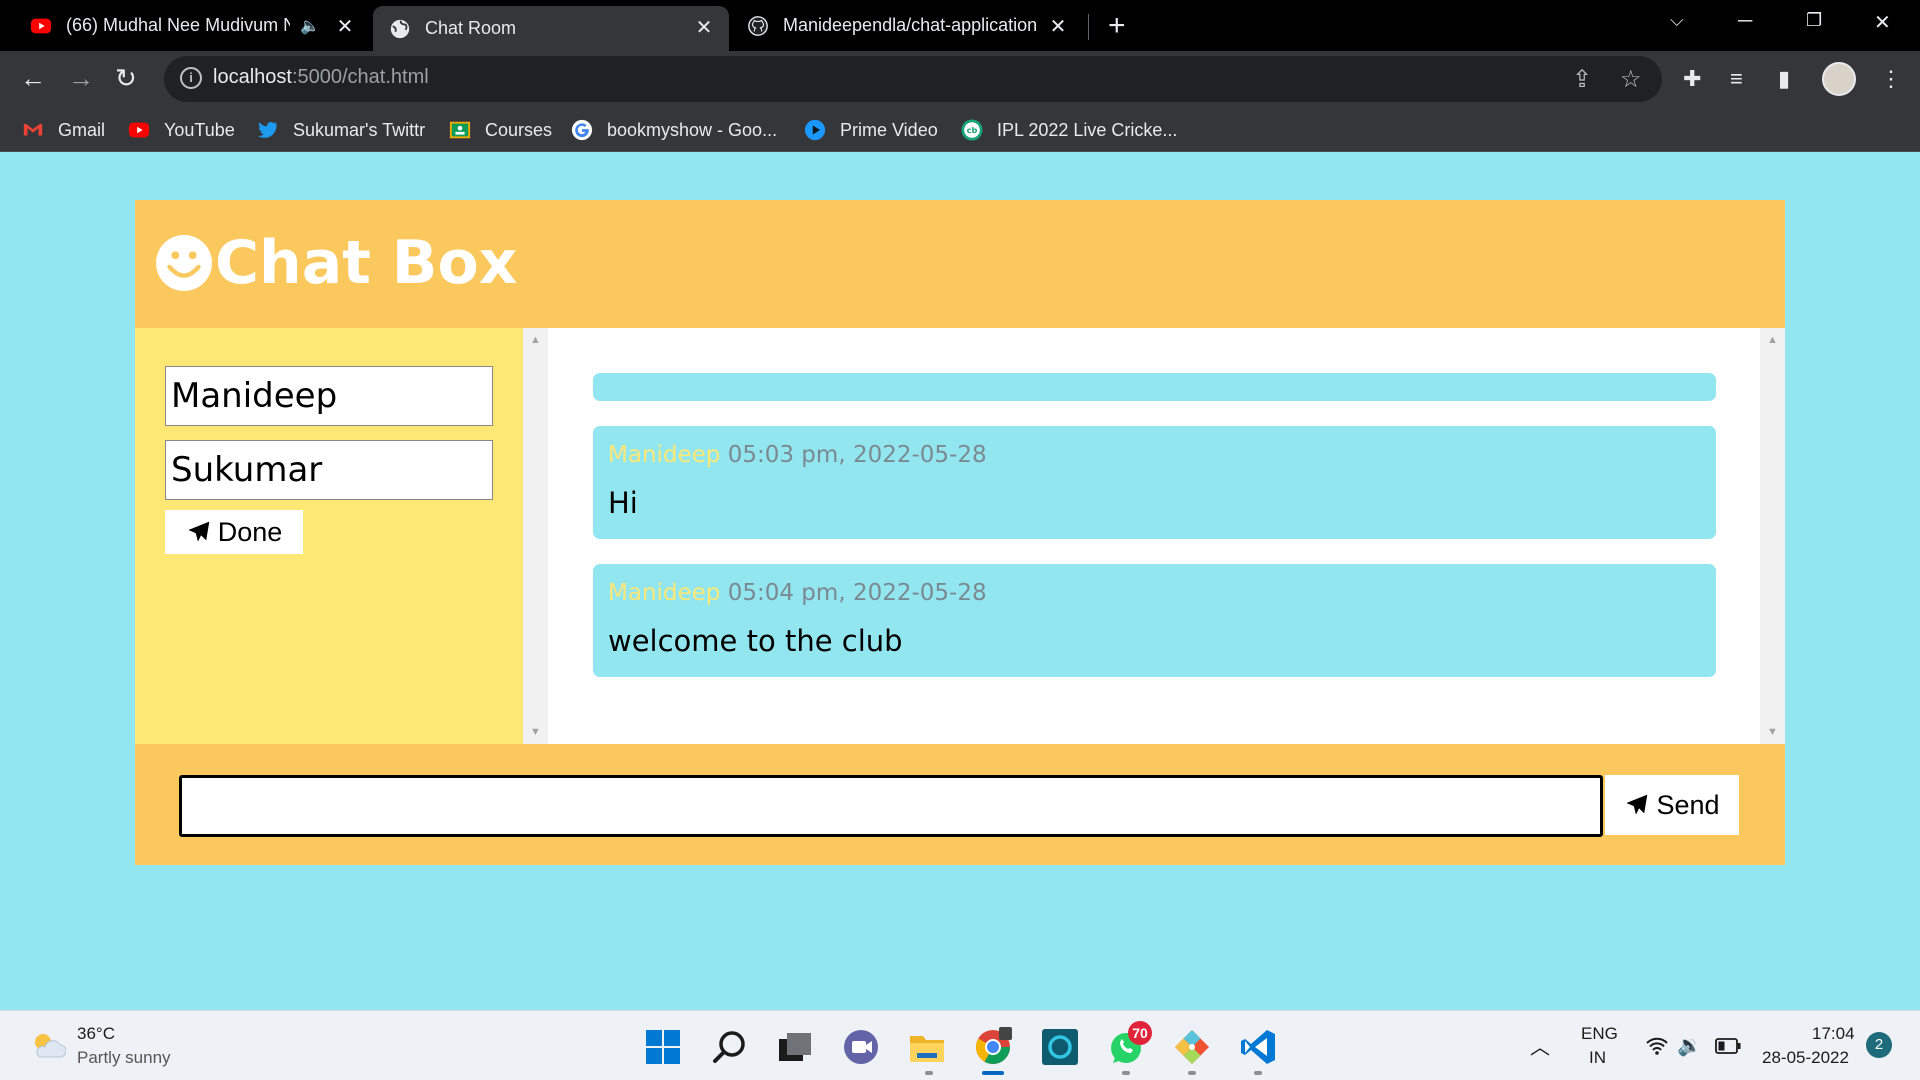 This screenshot has height=1080, width=1920. Describe the element at coordinates (551, 28) in the screenshot. I see `tab-chat-room: Chat Room ✕` at that location.